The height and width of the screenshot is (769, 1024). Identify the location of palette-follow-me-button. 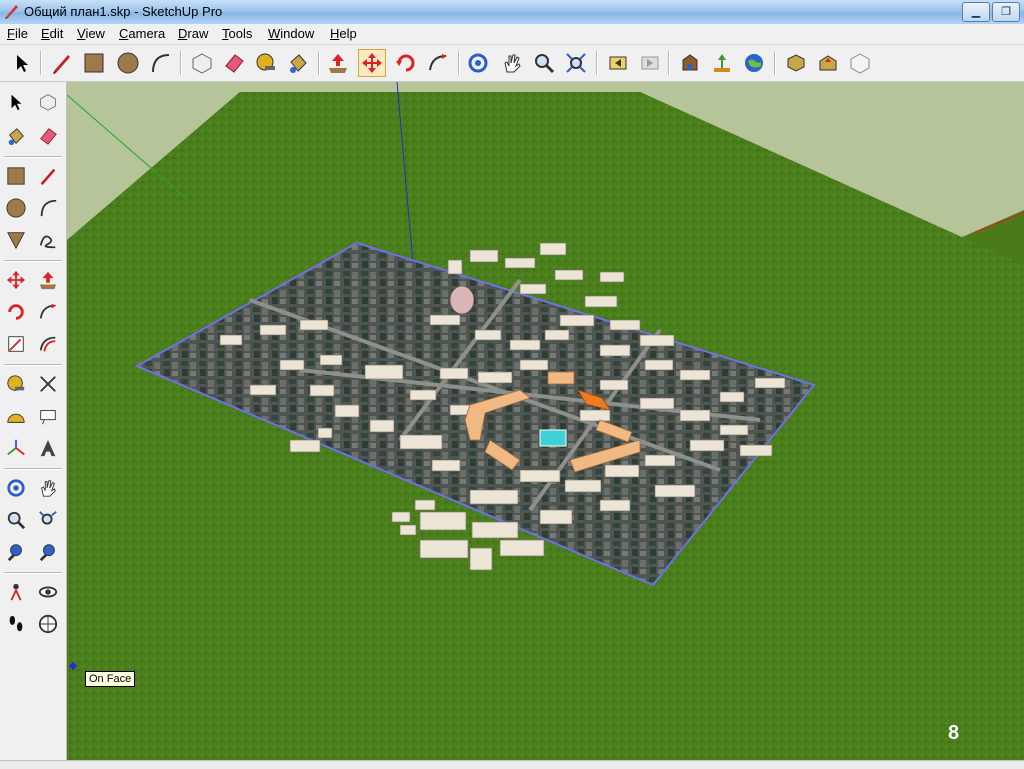
(48, 312).